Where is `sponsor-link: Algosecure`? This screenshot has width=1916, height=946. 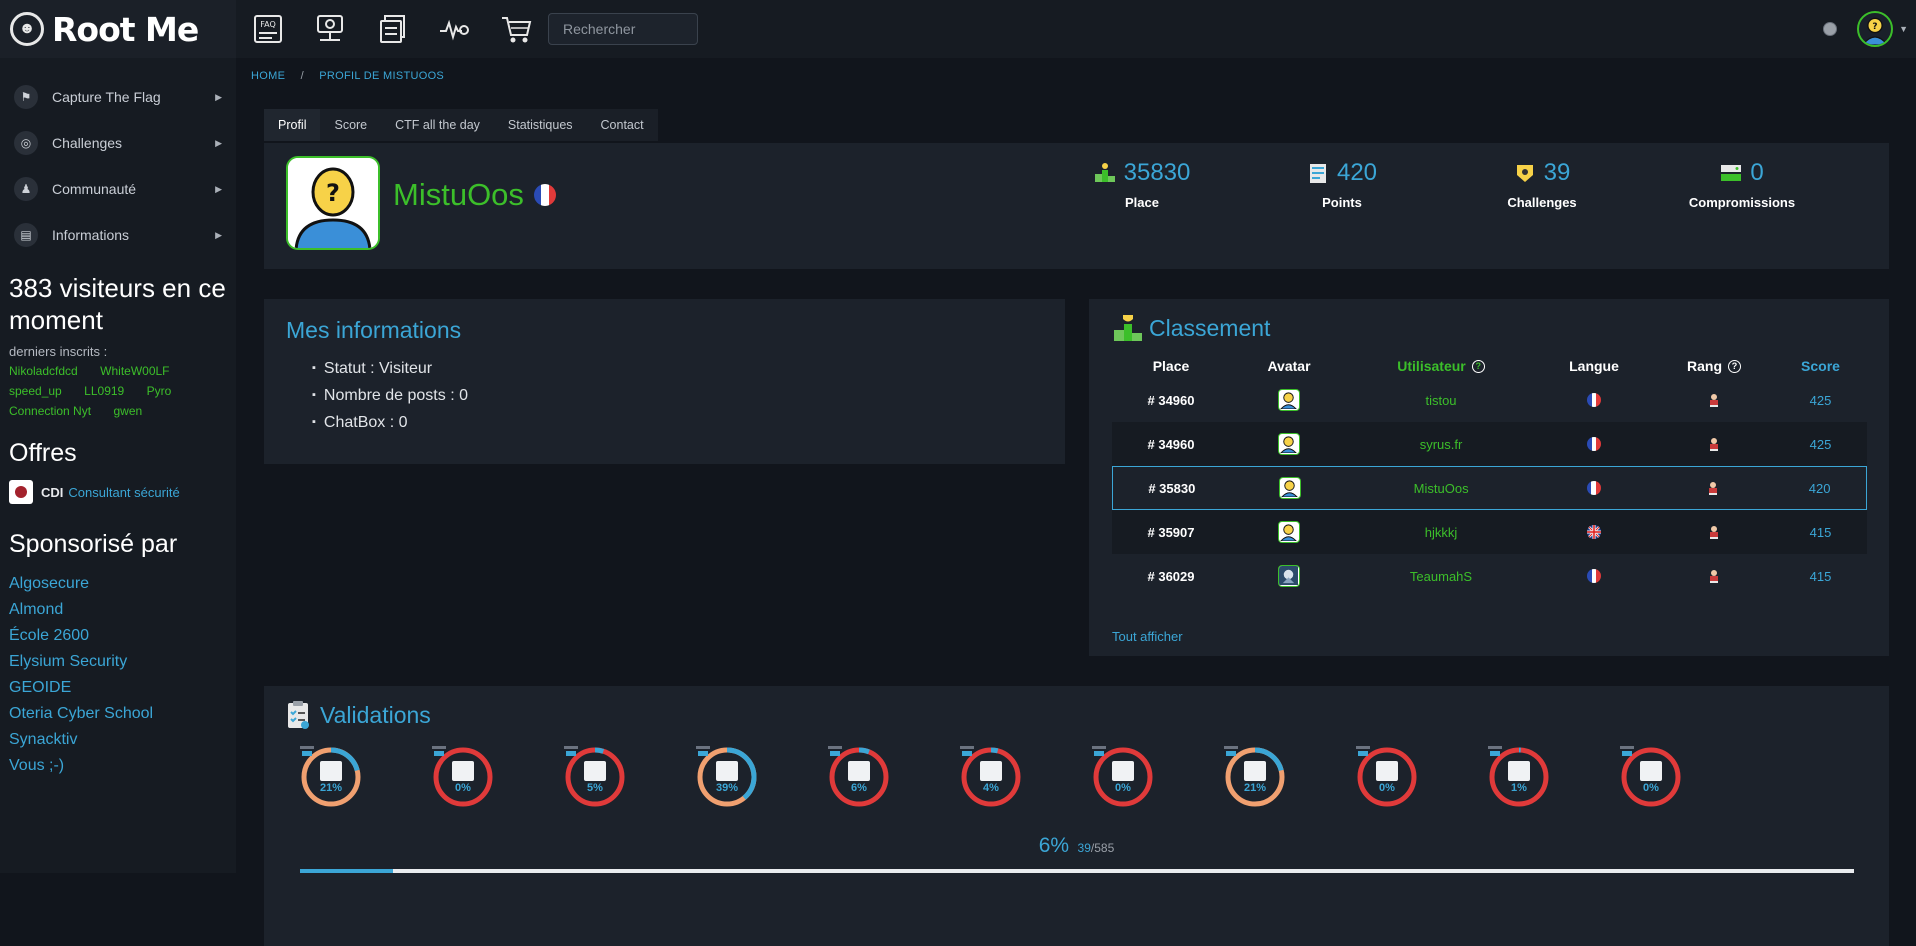 sponsor-link: Algosecure is located at coordinates (118, 584).